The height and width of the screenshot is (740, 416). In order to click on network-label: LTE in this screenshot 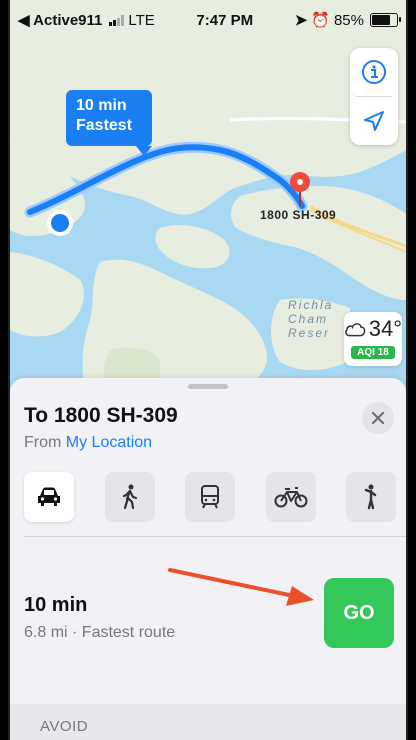, I will do `click(141, 20)`.